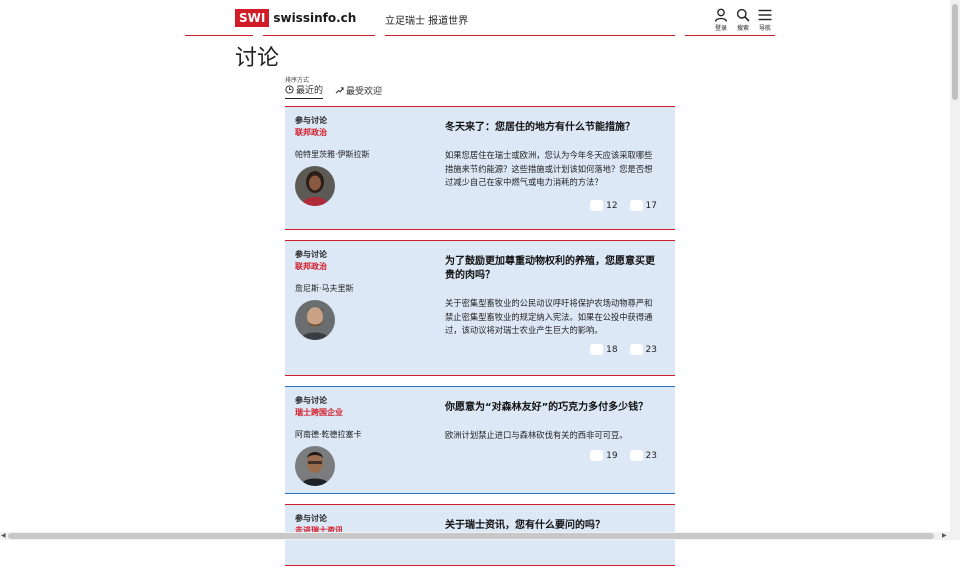 The image size is (960, 576). Describe the element at coordinates (730, 35) in the screenshot. I see `header-rule-right` at that location.